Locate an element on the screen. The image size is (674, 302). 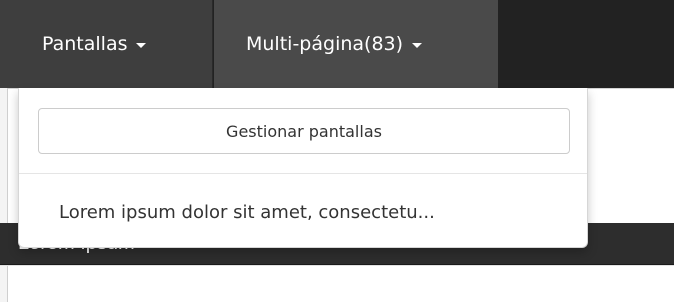
nav-multipagina-dropdown: Multi-página(83) is located at coordinates (356, 44).